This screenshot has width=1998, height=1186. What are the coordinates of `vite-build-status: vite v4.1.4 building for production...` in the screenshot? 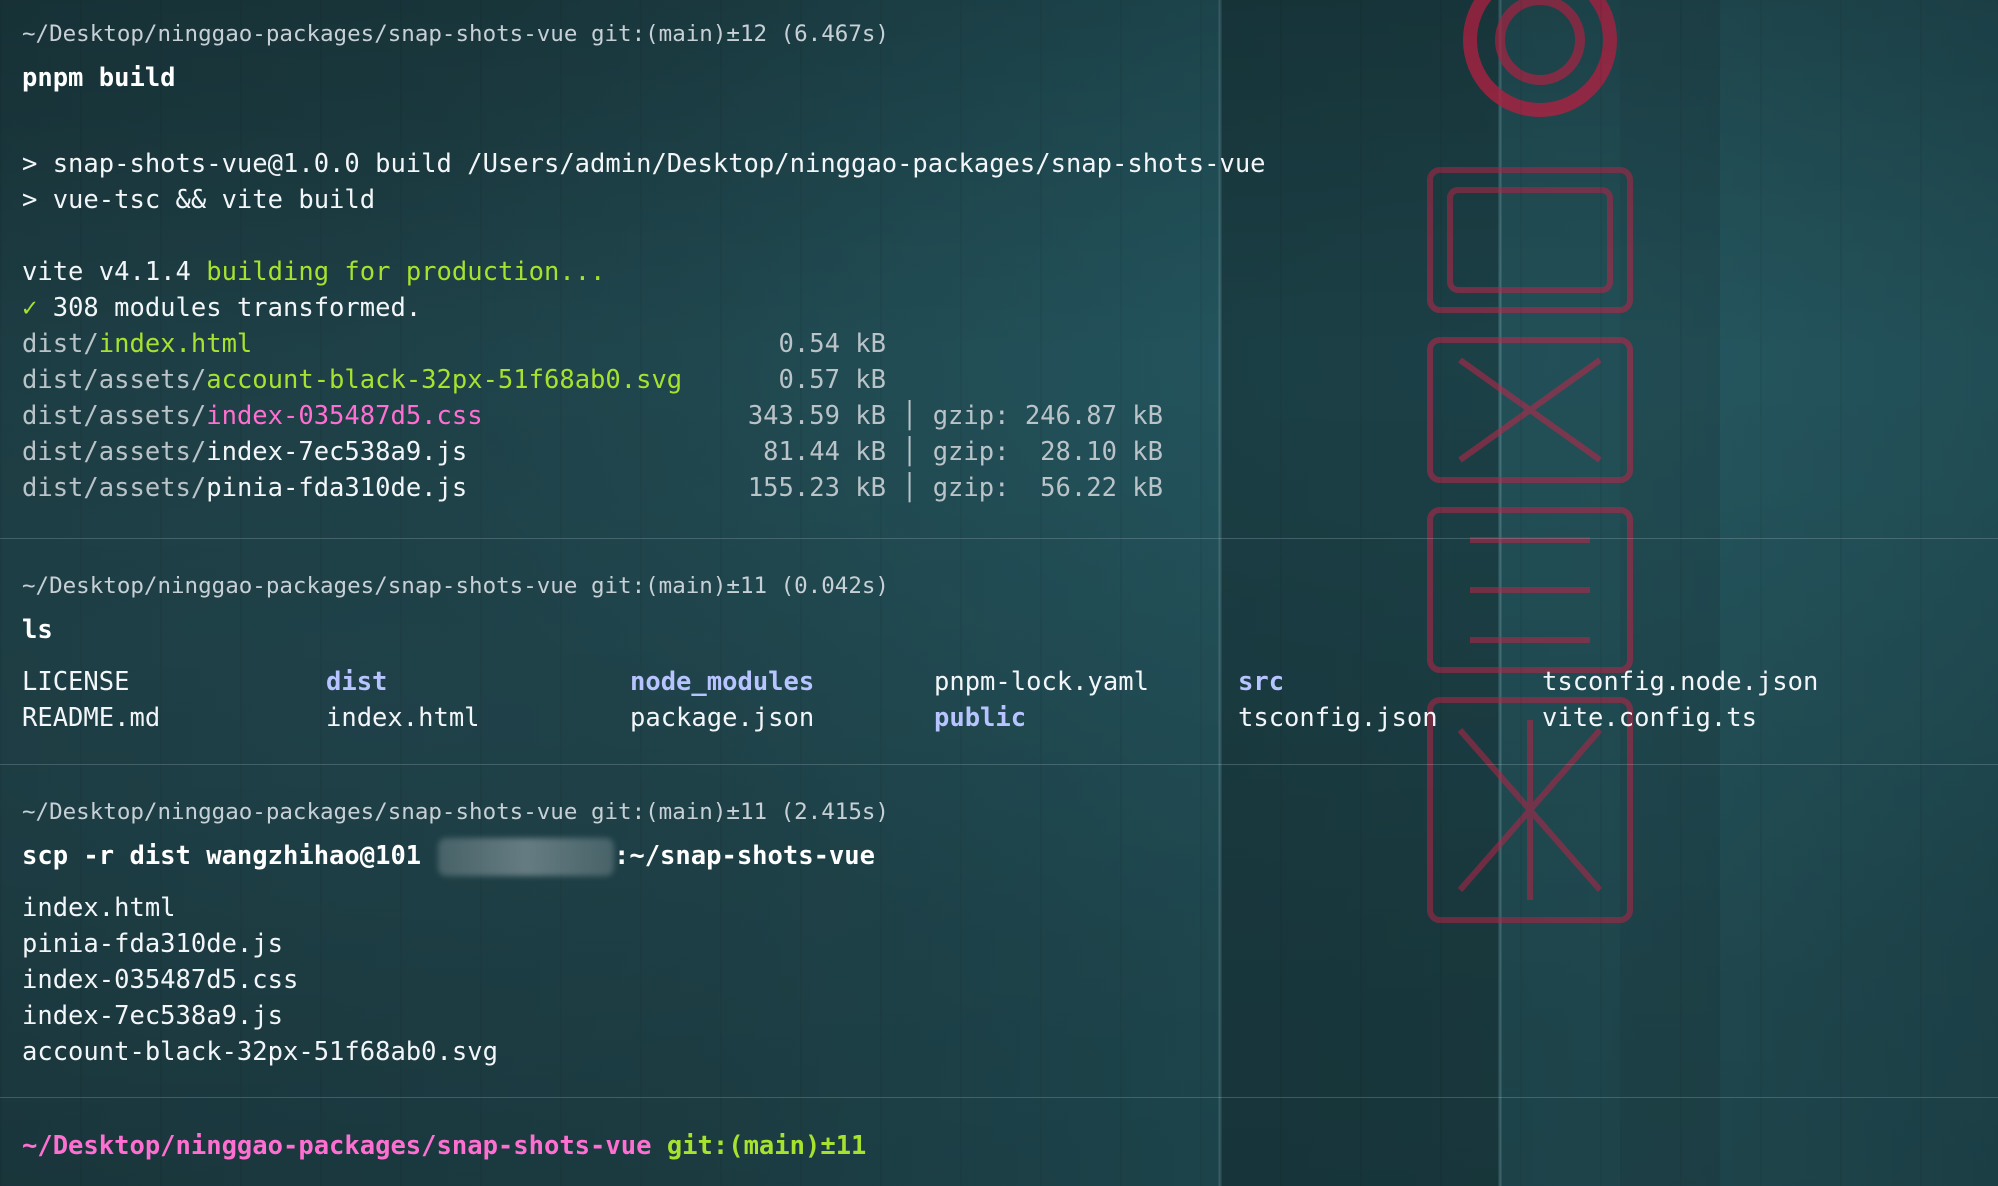 It's located at (313, 272).